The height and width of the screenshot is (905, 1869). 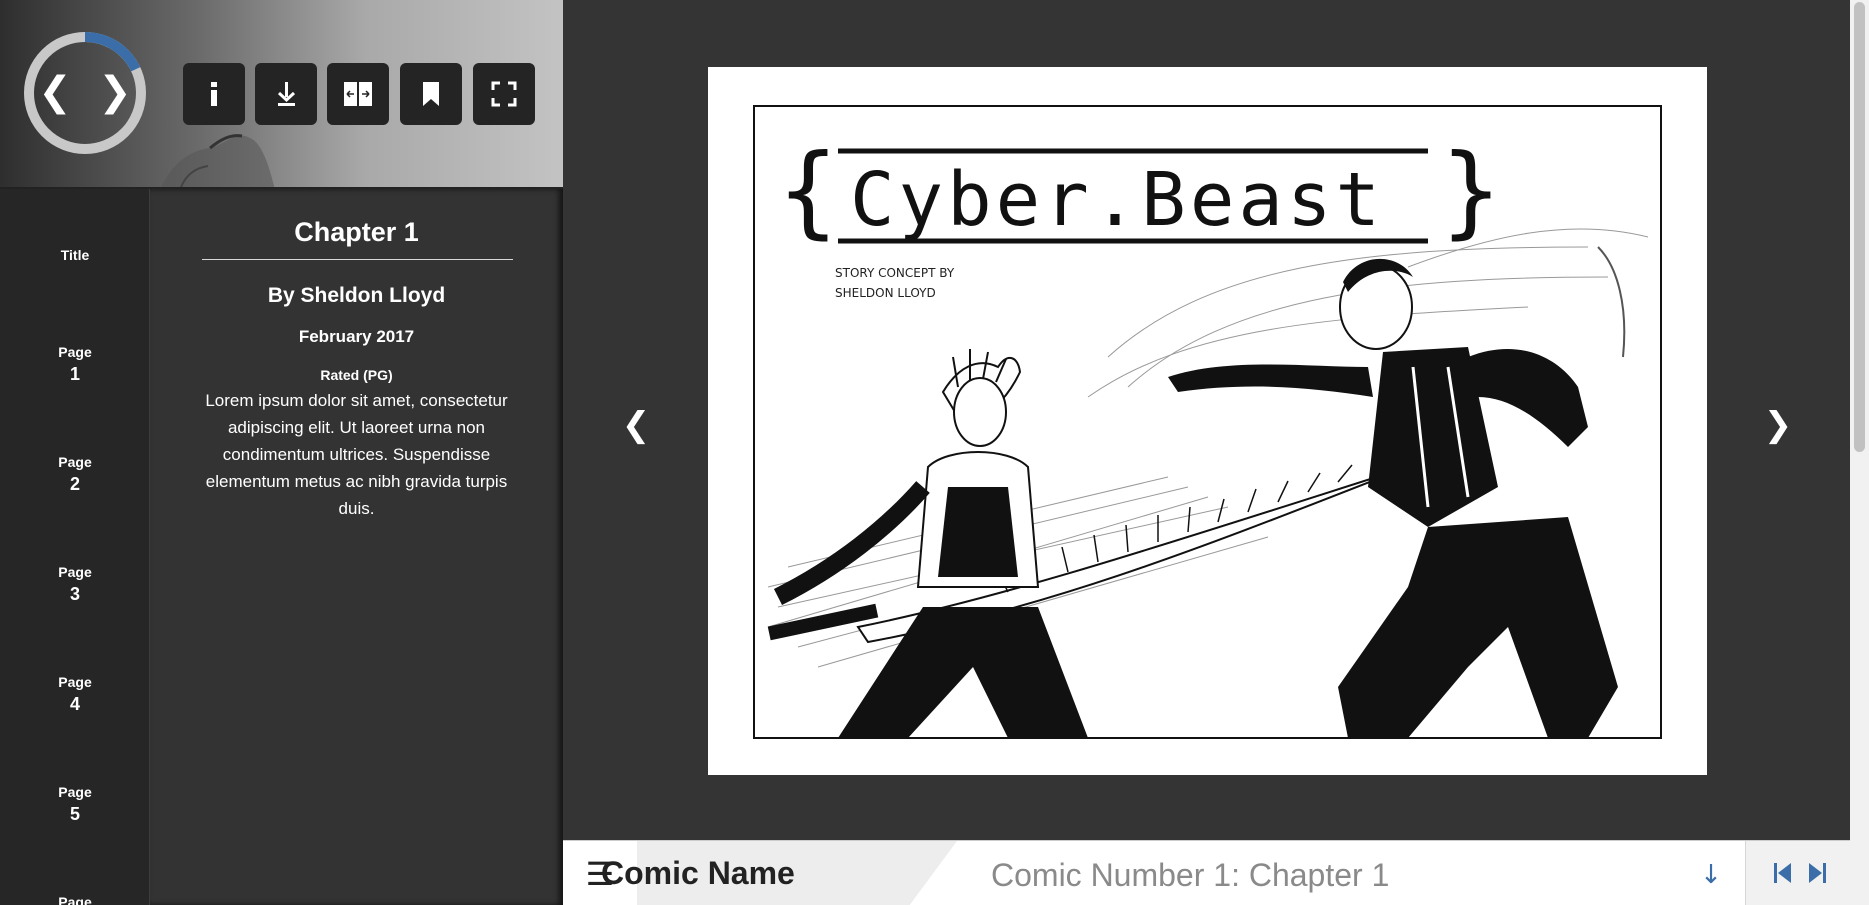 What do you see at coordinates (74, 594) in the screenshot?
I see `page-list-item-number: 3` at bounding box center [74, 594].